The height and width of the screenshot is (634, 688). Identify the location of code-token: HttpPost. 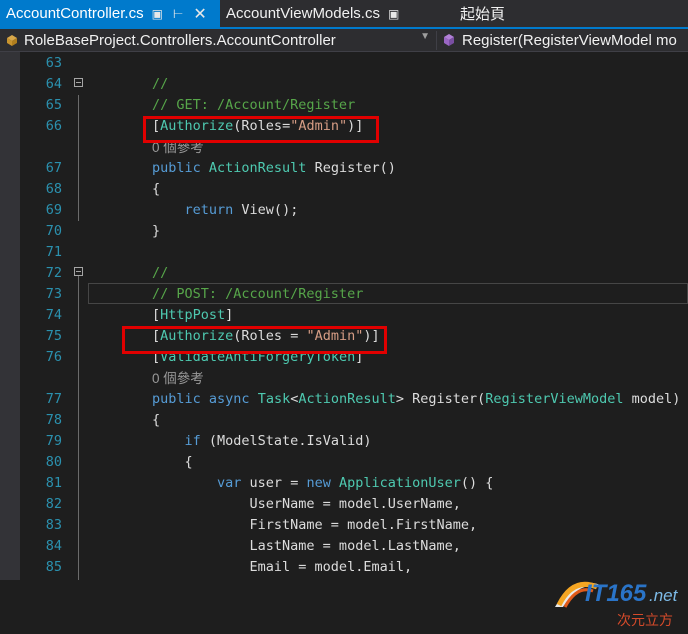
(193, 315).